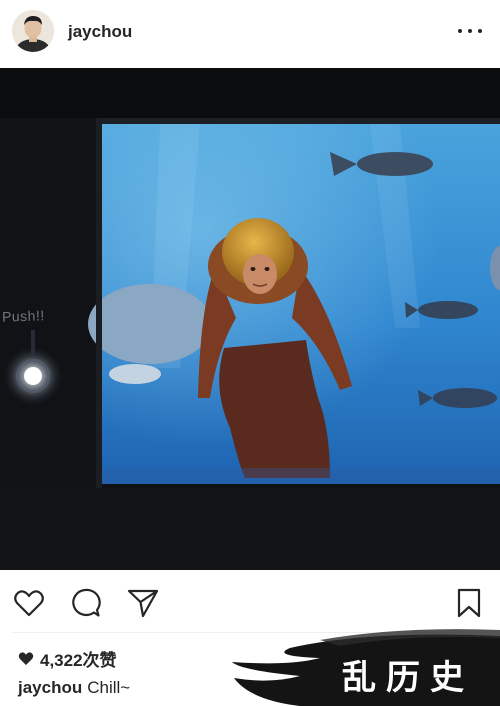 This screenshot has width=500, height=706. Describe the element at coordinates (470, 31) in the screenshot. I see `more-options-icon` at that location.